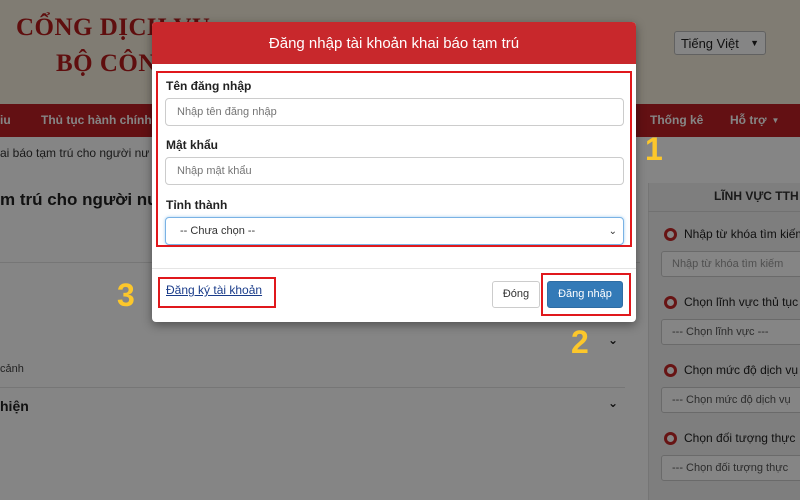 The image size is (800, 500). I want to click on modal-title: Đăng nhập tài khoản khai báo tạm trú, so click(394, 43).